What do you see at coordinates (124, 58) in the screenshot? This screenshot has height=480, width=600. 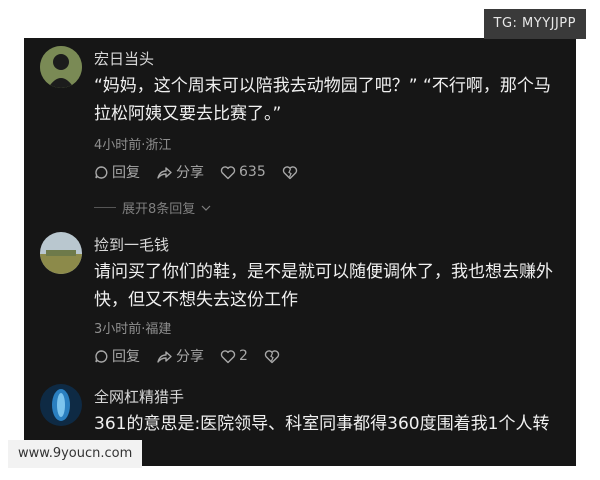 I see `comment-username: 宏日当头` at bounding box center [124, 58].